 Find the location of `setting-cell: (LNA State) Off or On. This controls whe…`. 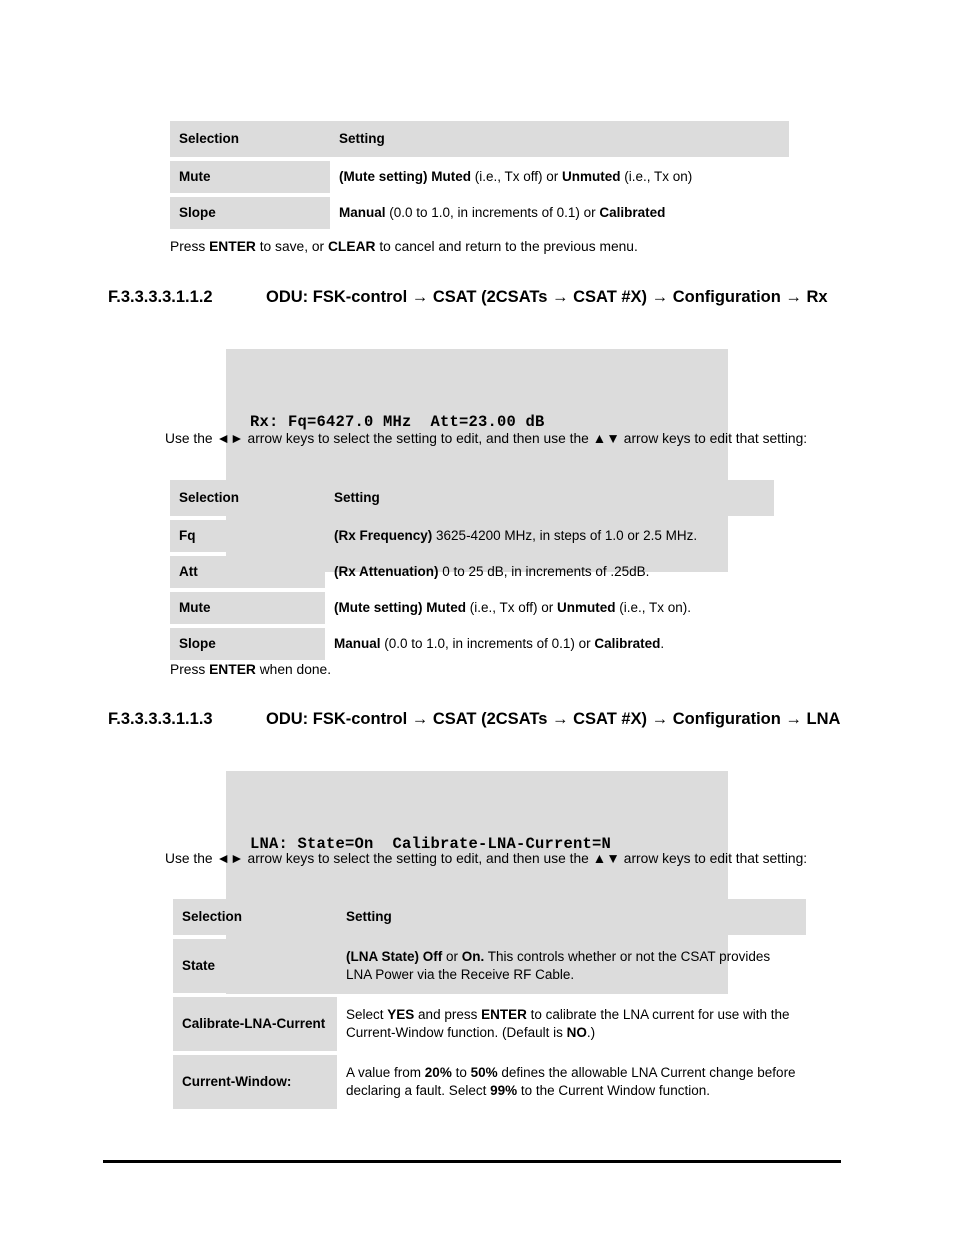

setting-cell: (LNA State) Off or On. This controls whe… is located at coordinates (558, 965).